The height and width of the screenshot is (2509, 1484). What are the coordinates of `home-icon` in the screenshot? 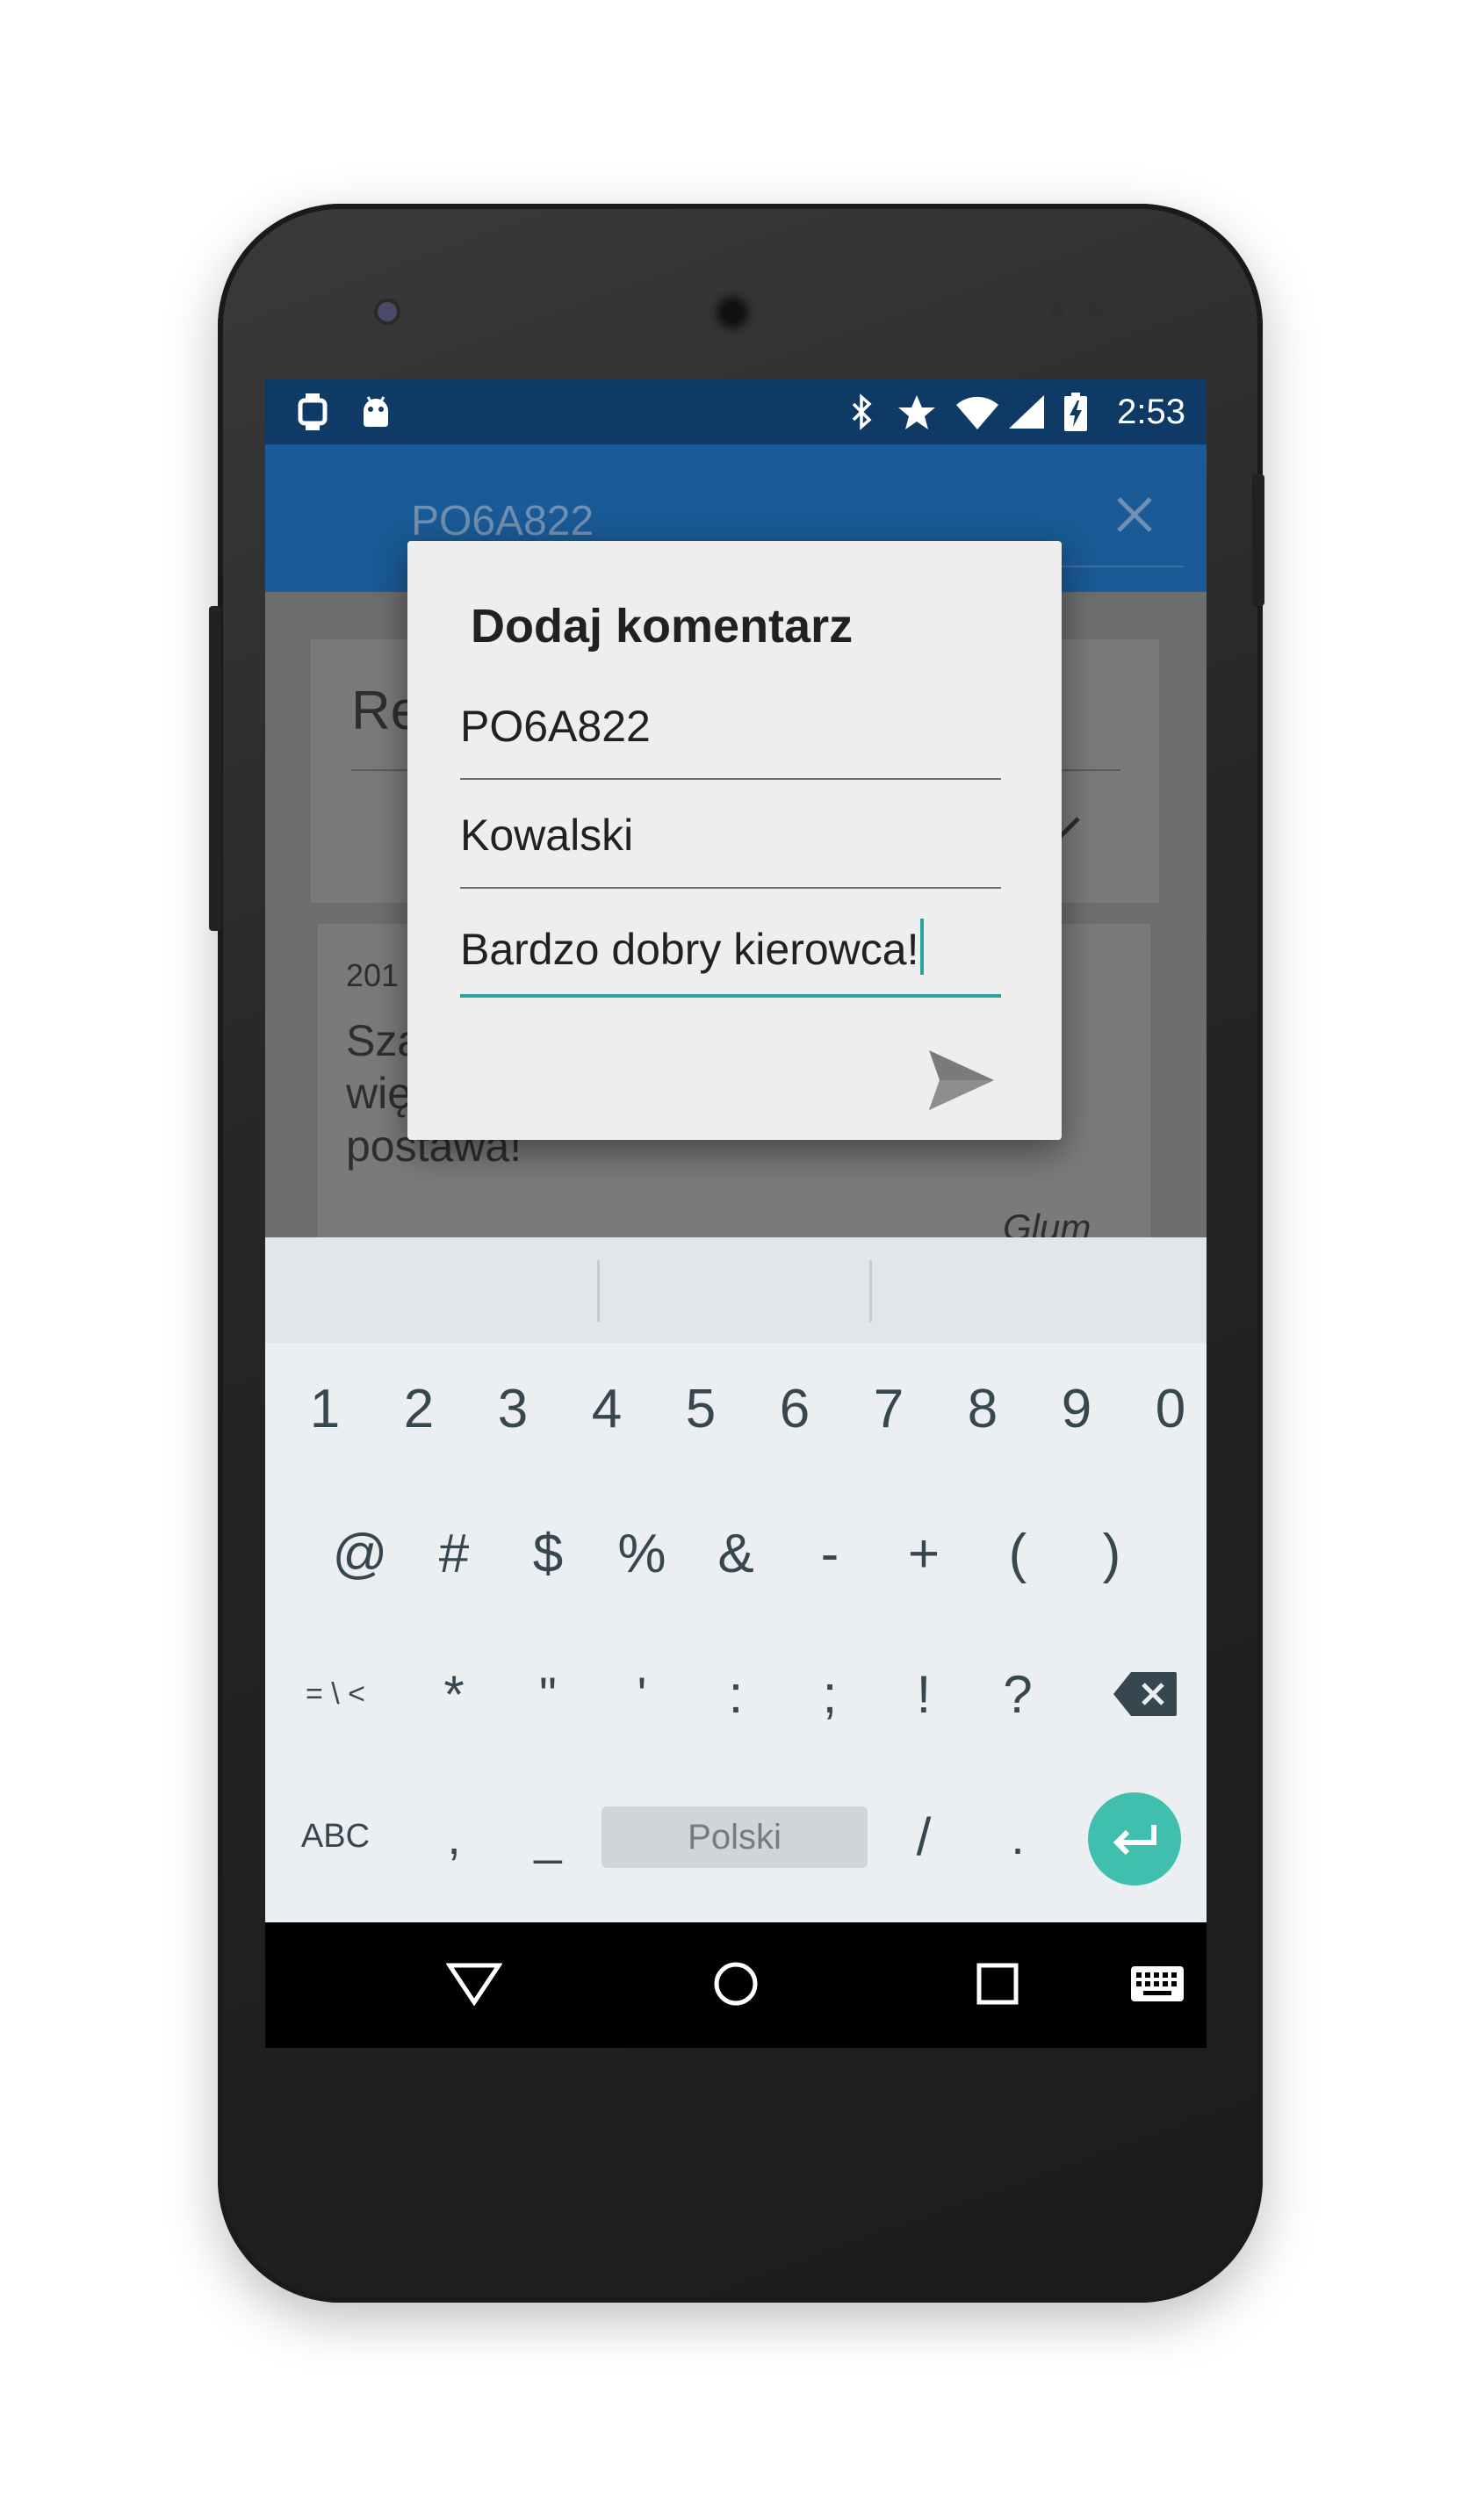 It's located at (736, 1984).